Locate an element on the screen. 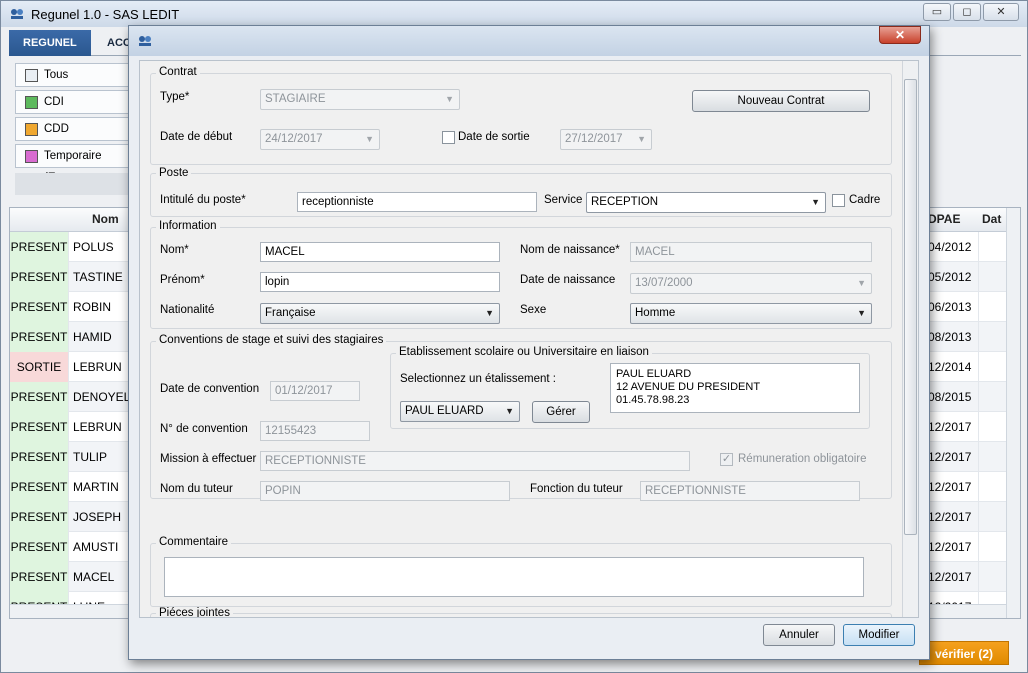  date-cell: 08/2013 is located at coordinates (950, 337).